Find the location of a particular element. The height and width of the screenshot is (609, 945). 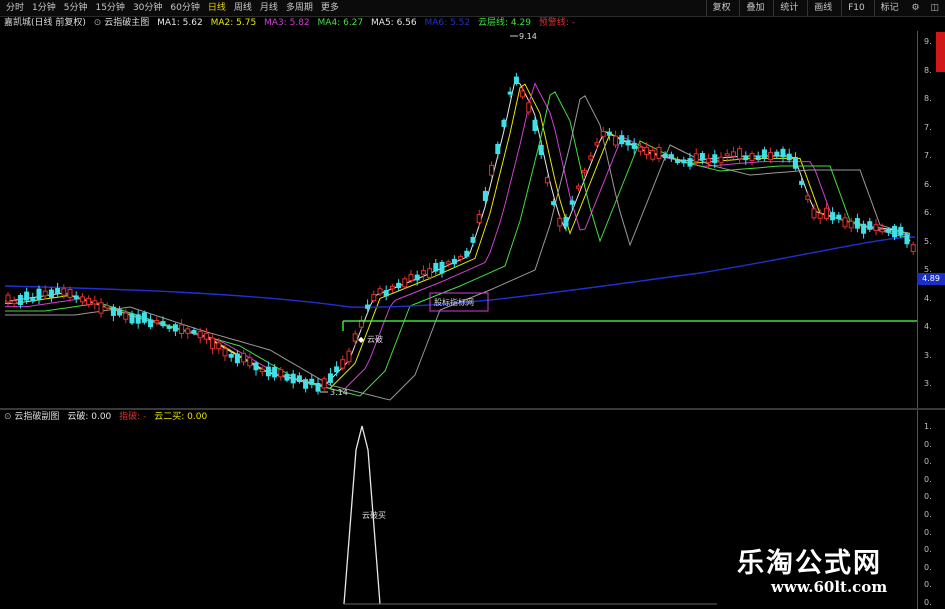

alert-line-label: 预警线: is located at coordinates (553, 23).